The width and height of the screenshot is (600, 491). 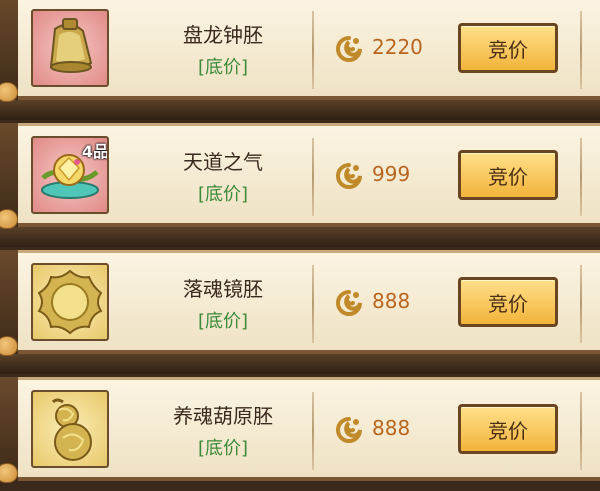 What do you see at coordinates (397, 47) in the screenshot?
I see `item-price: 2220` at bounding box center [397, 47].